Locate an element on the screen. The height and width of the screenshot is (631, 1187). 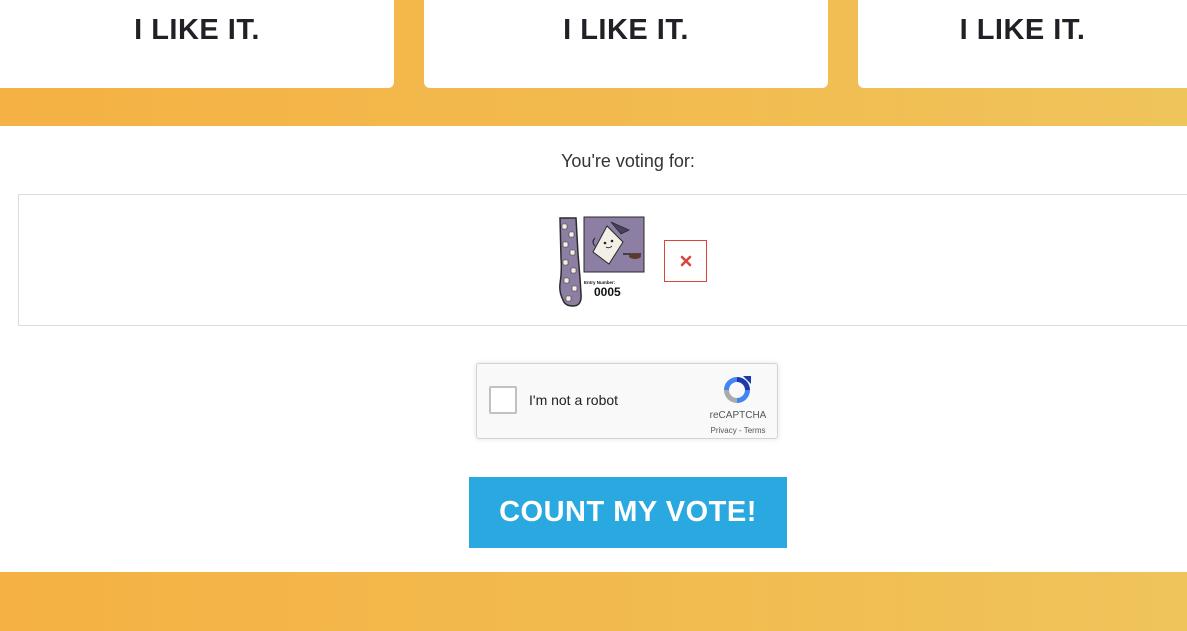
voting-for-label: You're voting for: is located at coordinates (628, 161).